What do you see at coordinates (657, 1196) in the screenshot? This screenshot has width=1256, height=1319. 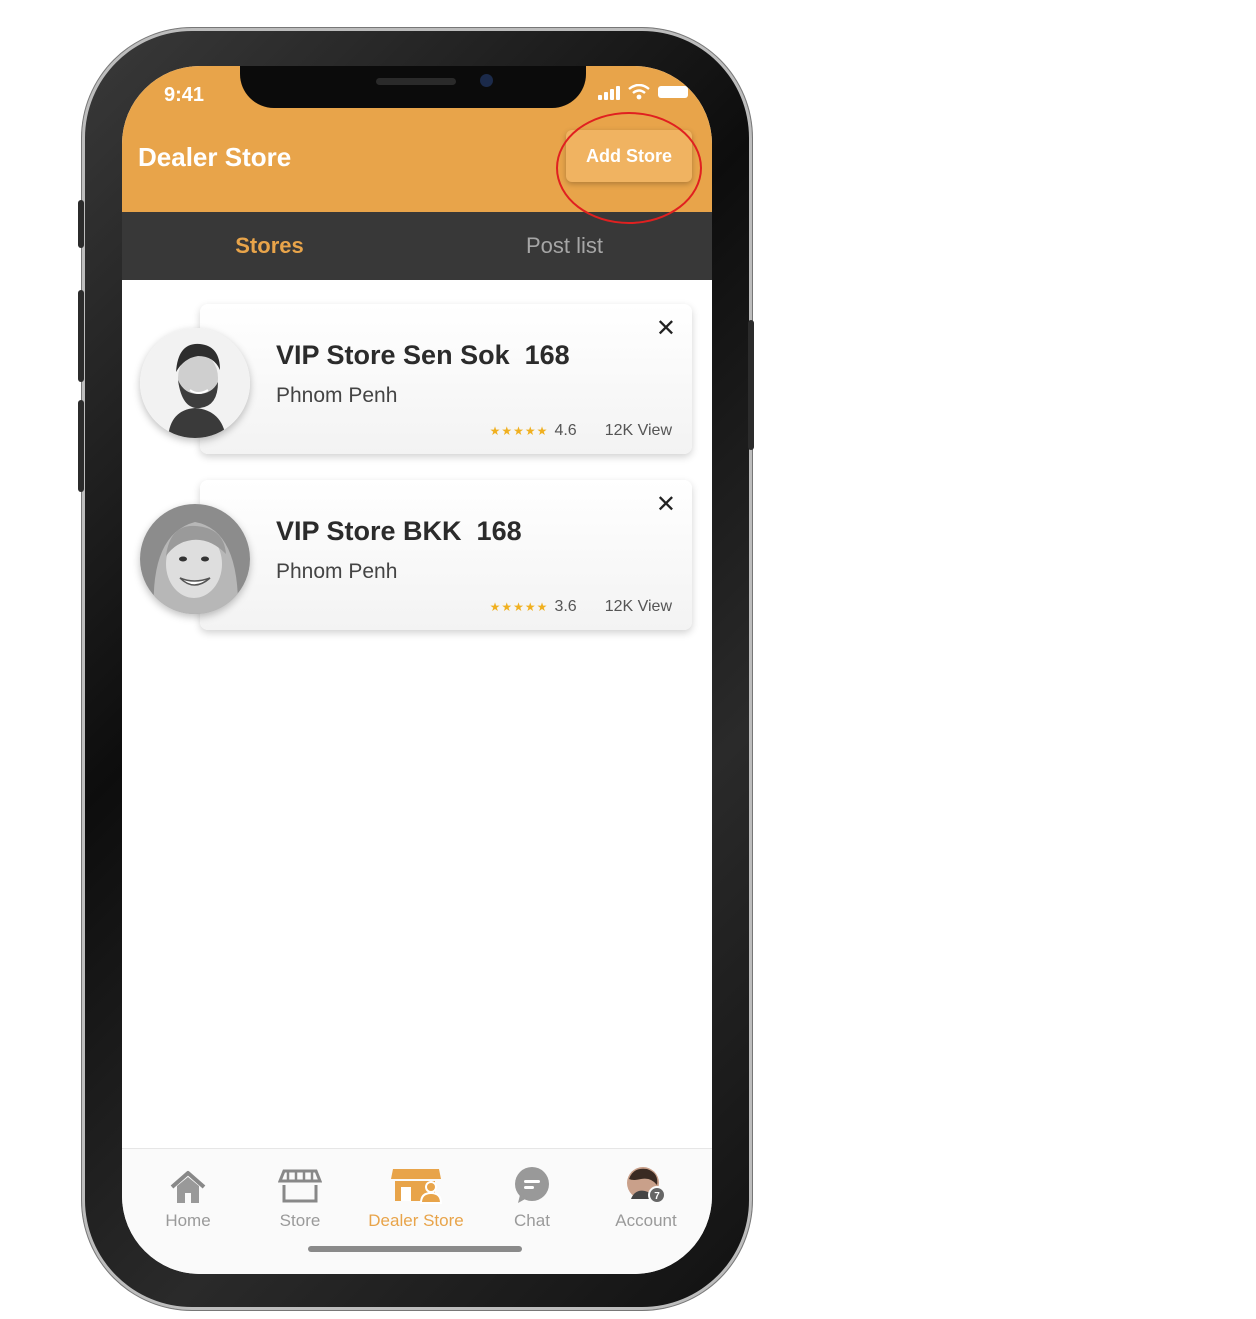 I see `account-badge: 7` at bounding box center [657, 1196].